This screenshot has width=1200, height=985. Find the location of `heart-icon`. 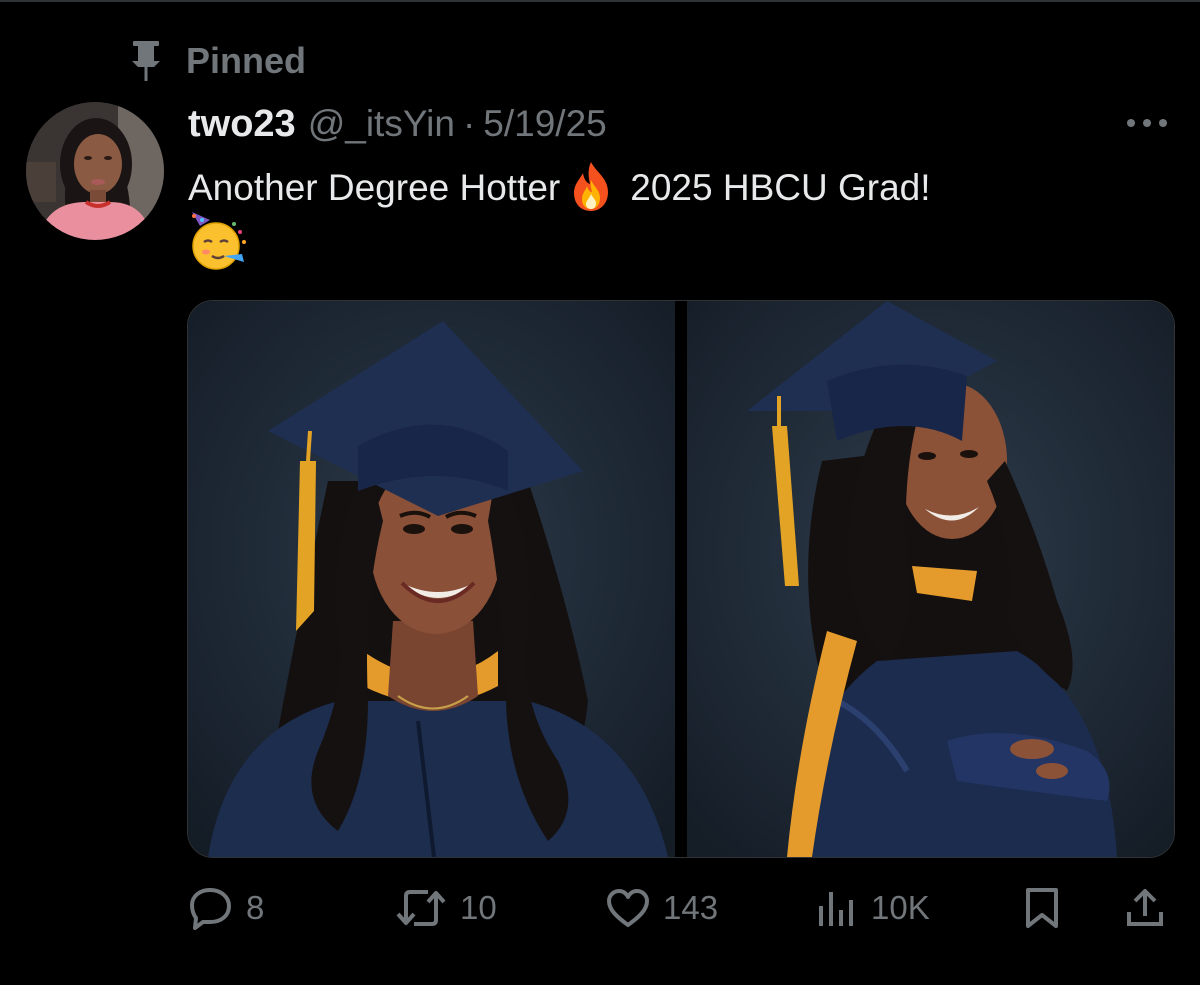

heart-icon is located at coordinates (628, 908).